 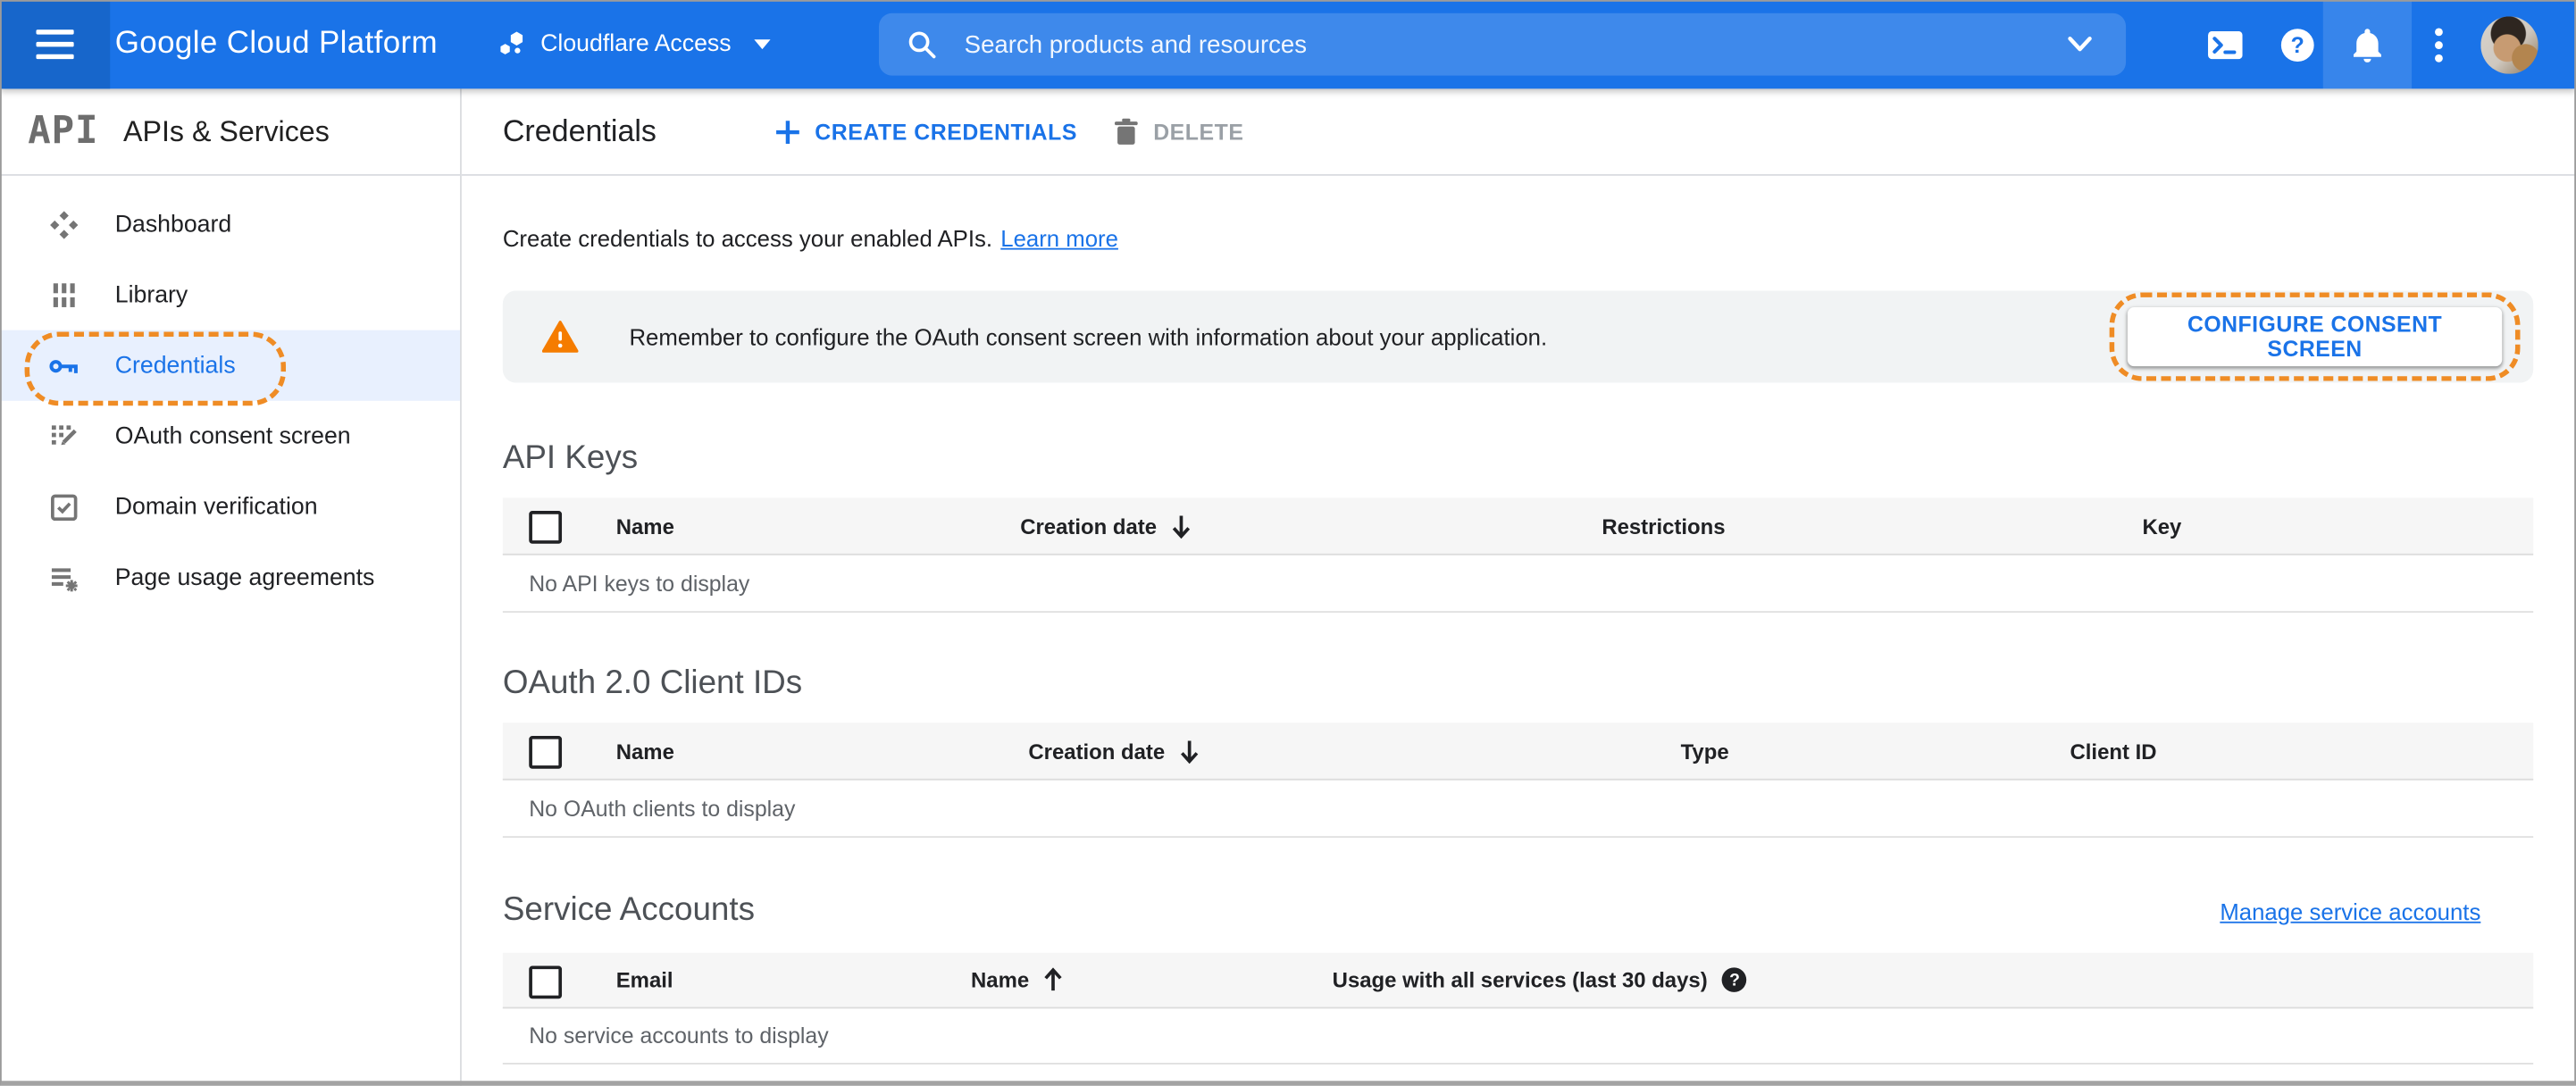 I want to click on sidebar-item-domain-verification: Domain verification, so click(x=230, y=507).